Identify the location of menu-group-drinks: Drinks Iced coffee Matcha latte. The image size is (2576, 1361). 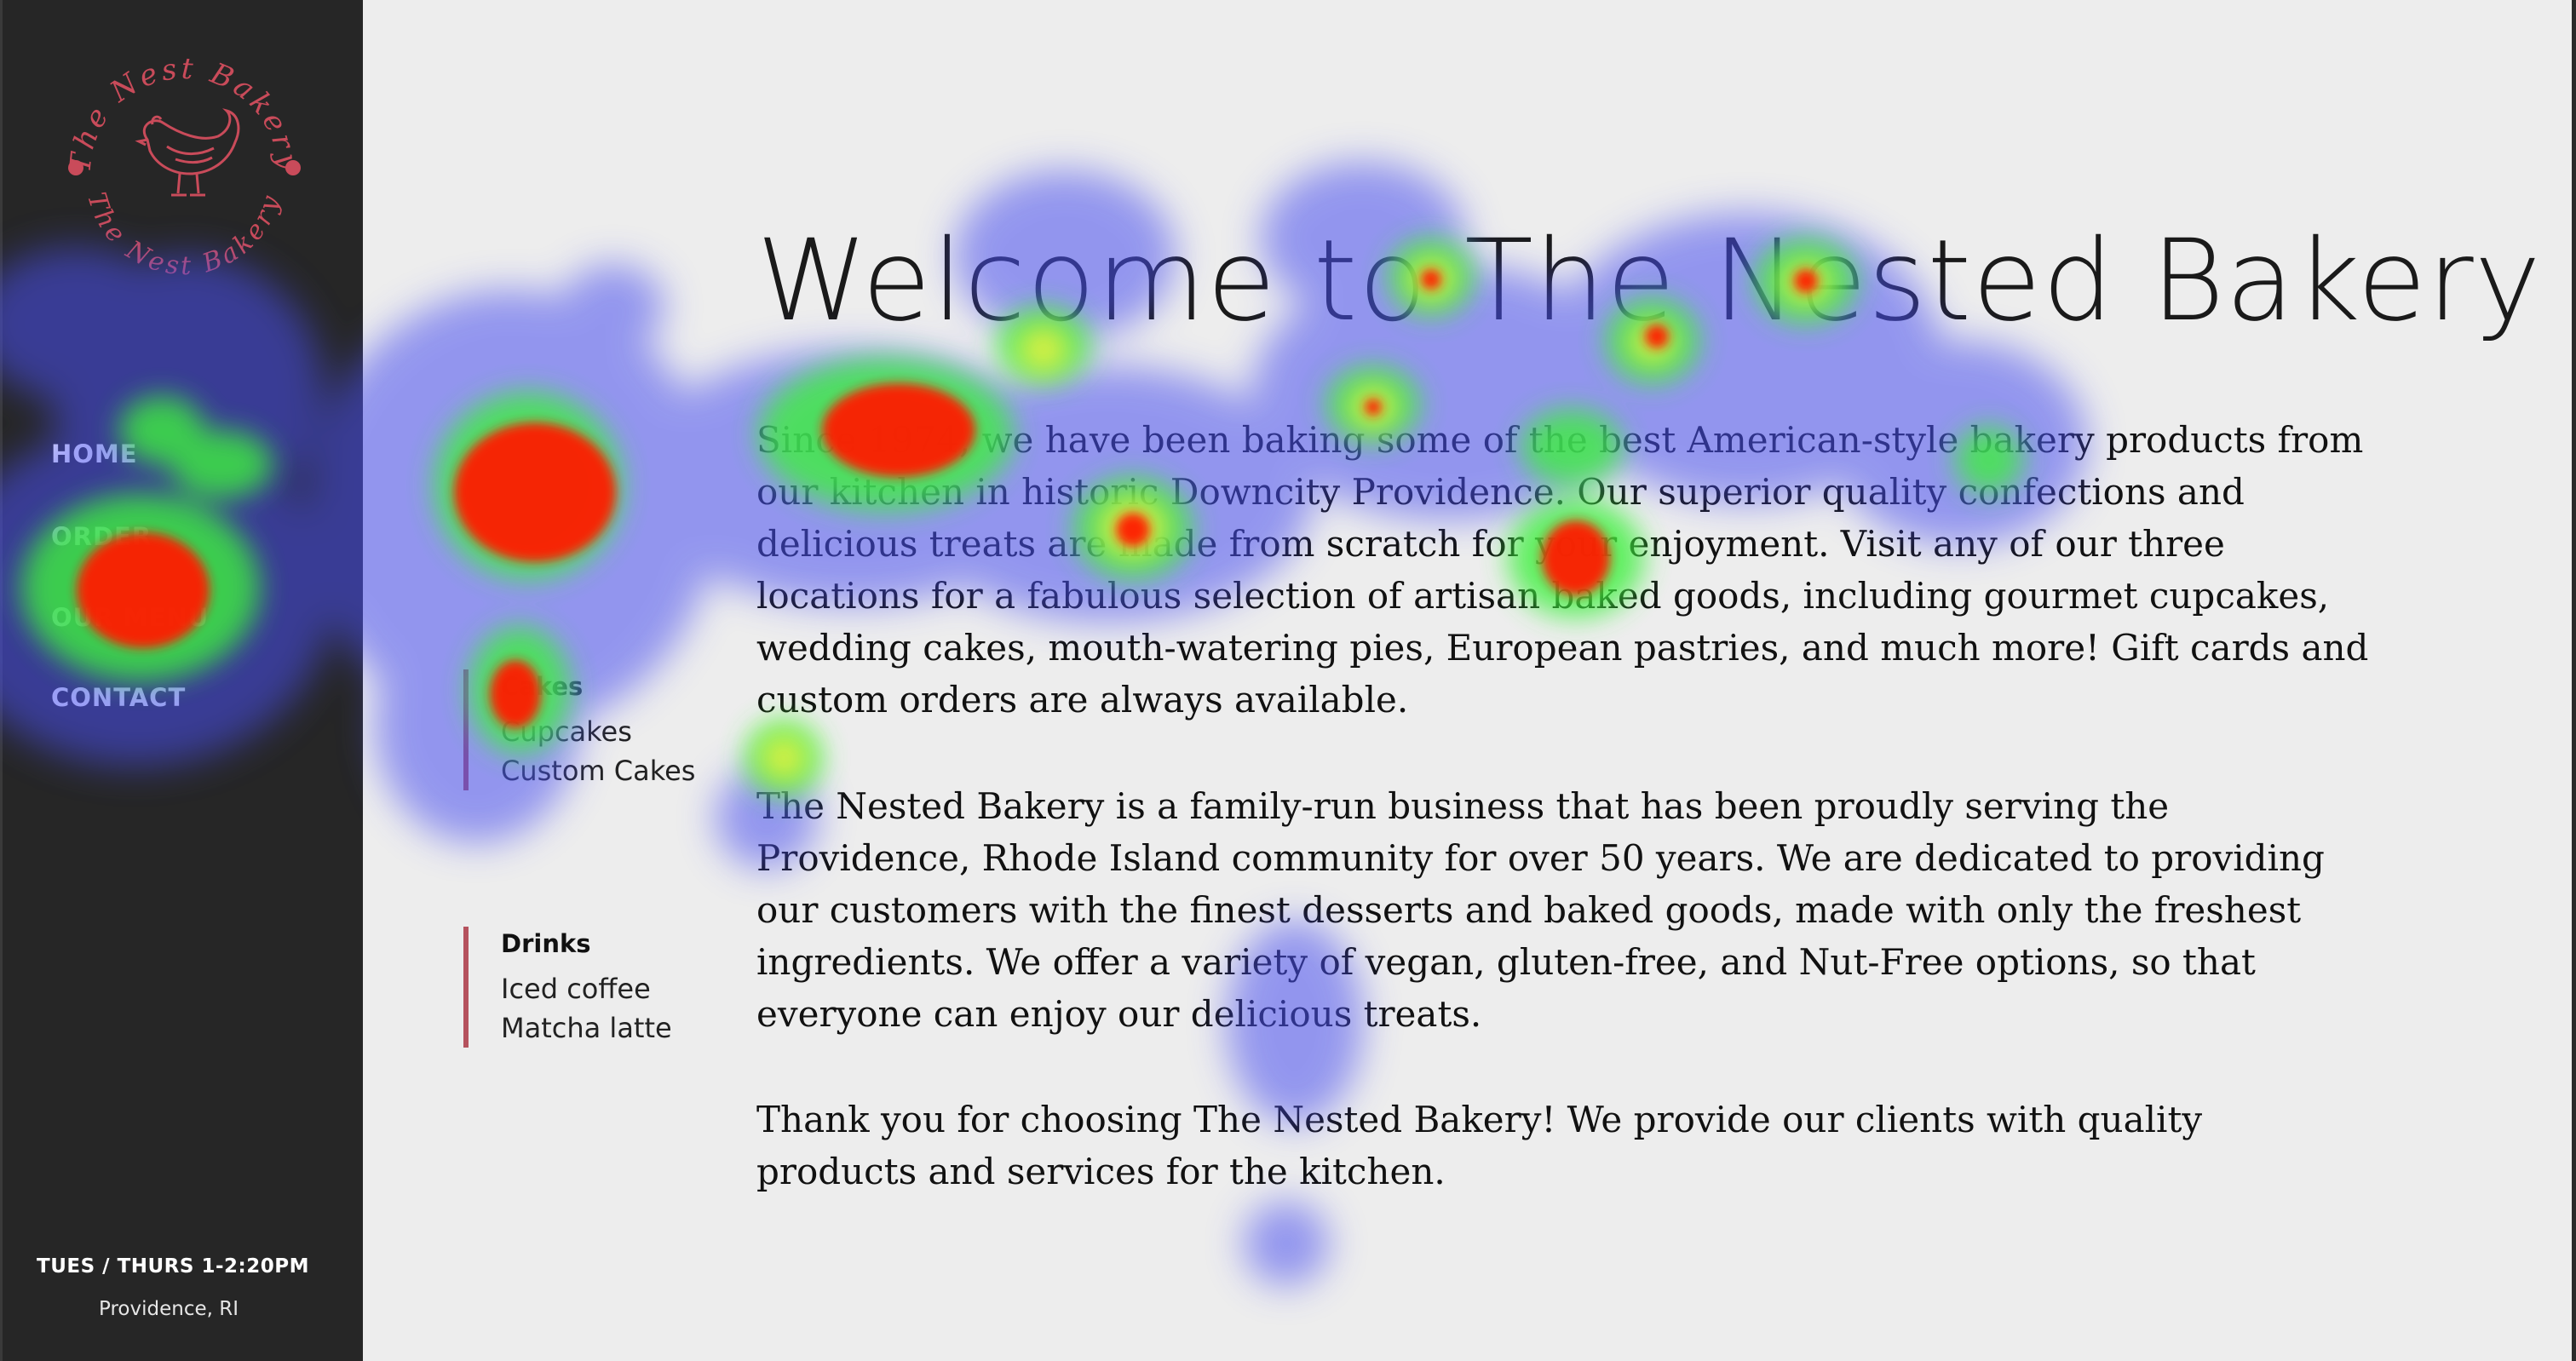
(568, 987).